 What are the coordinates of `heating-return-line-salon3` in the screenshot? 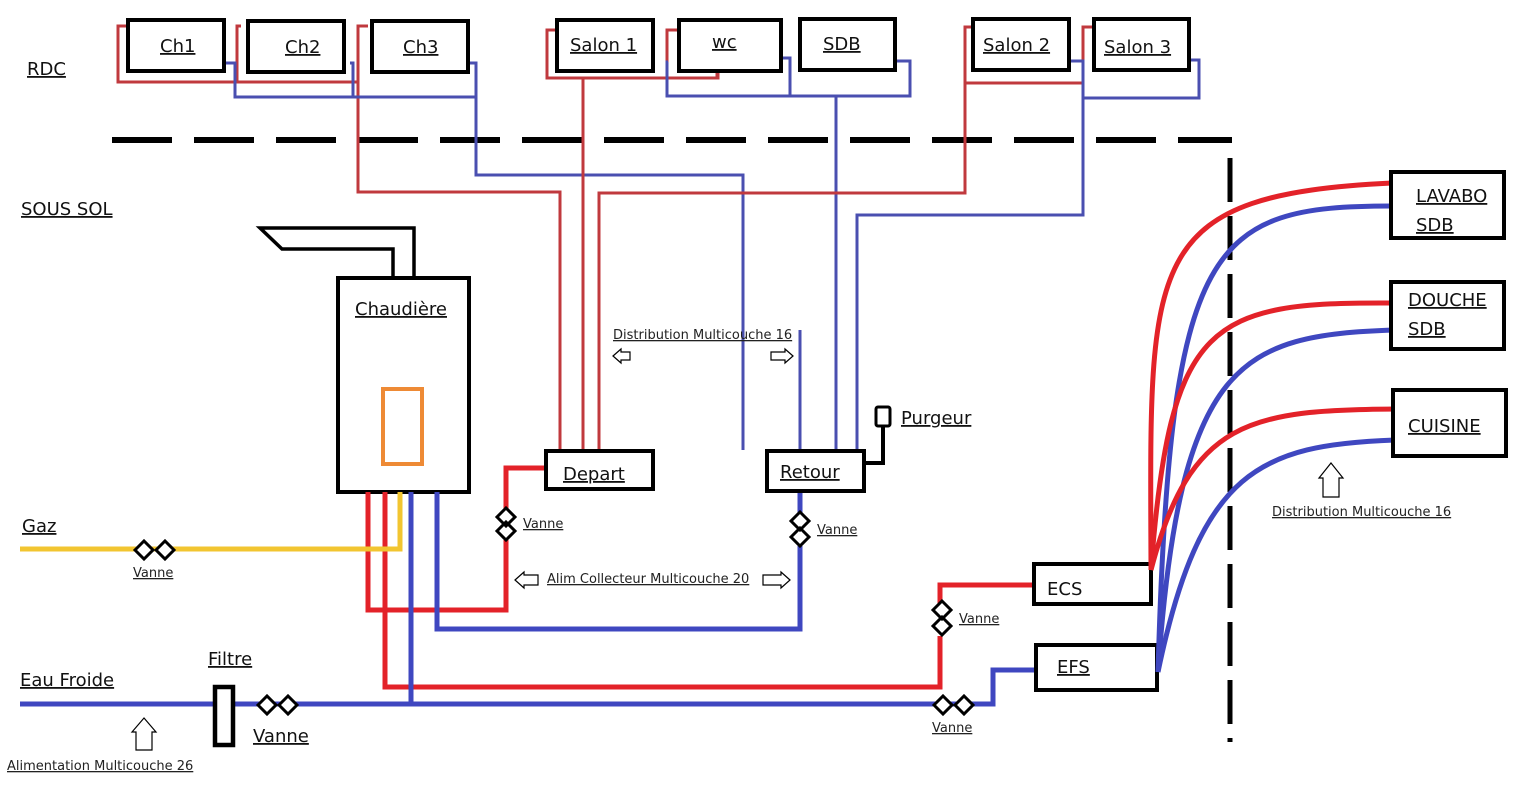 It's located at (970, 274).